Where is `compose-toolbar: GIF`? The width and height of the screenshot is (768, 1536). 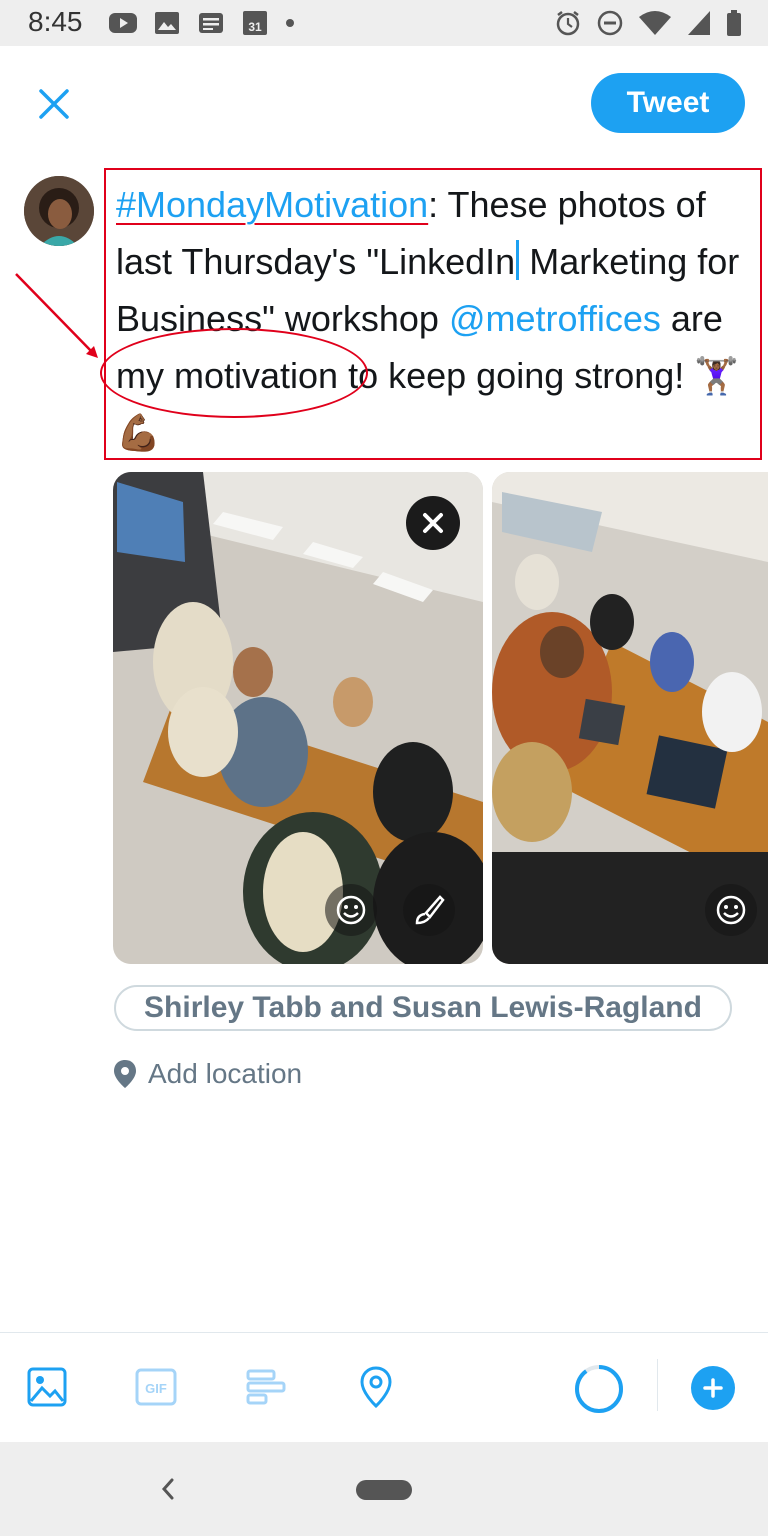 compose-toolbar: GIF is located at coordinates (384, 1387).